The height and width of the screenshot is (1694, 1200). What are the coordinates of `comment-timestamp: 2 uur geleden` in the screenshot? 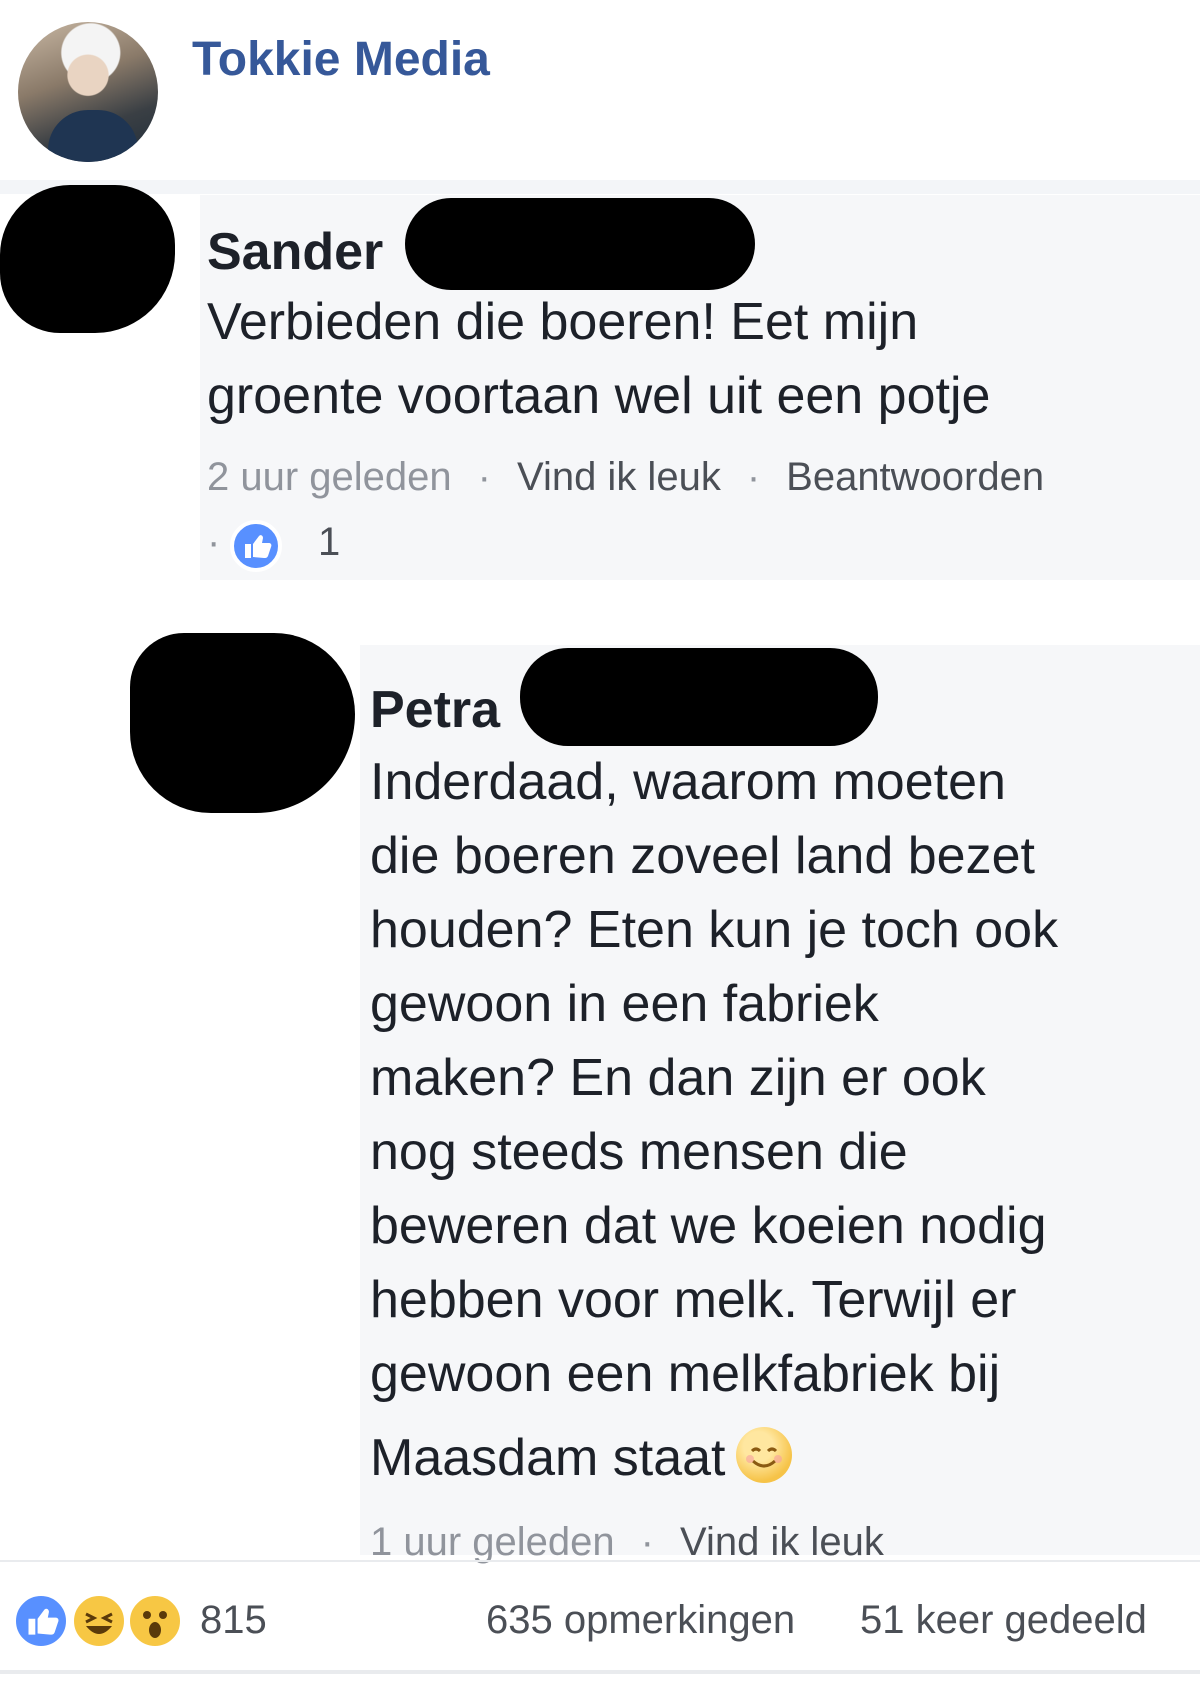 It's located at (329, 477).